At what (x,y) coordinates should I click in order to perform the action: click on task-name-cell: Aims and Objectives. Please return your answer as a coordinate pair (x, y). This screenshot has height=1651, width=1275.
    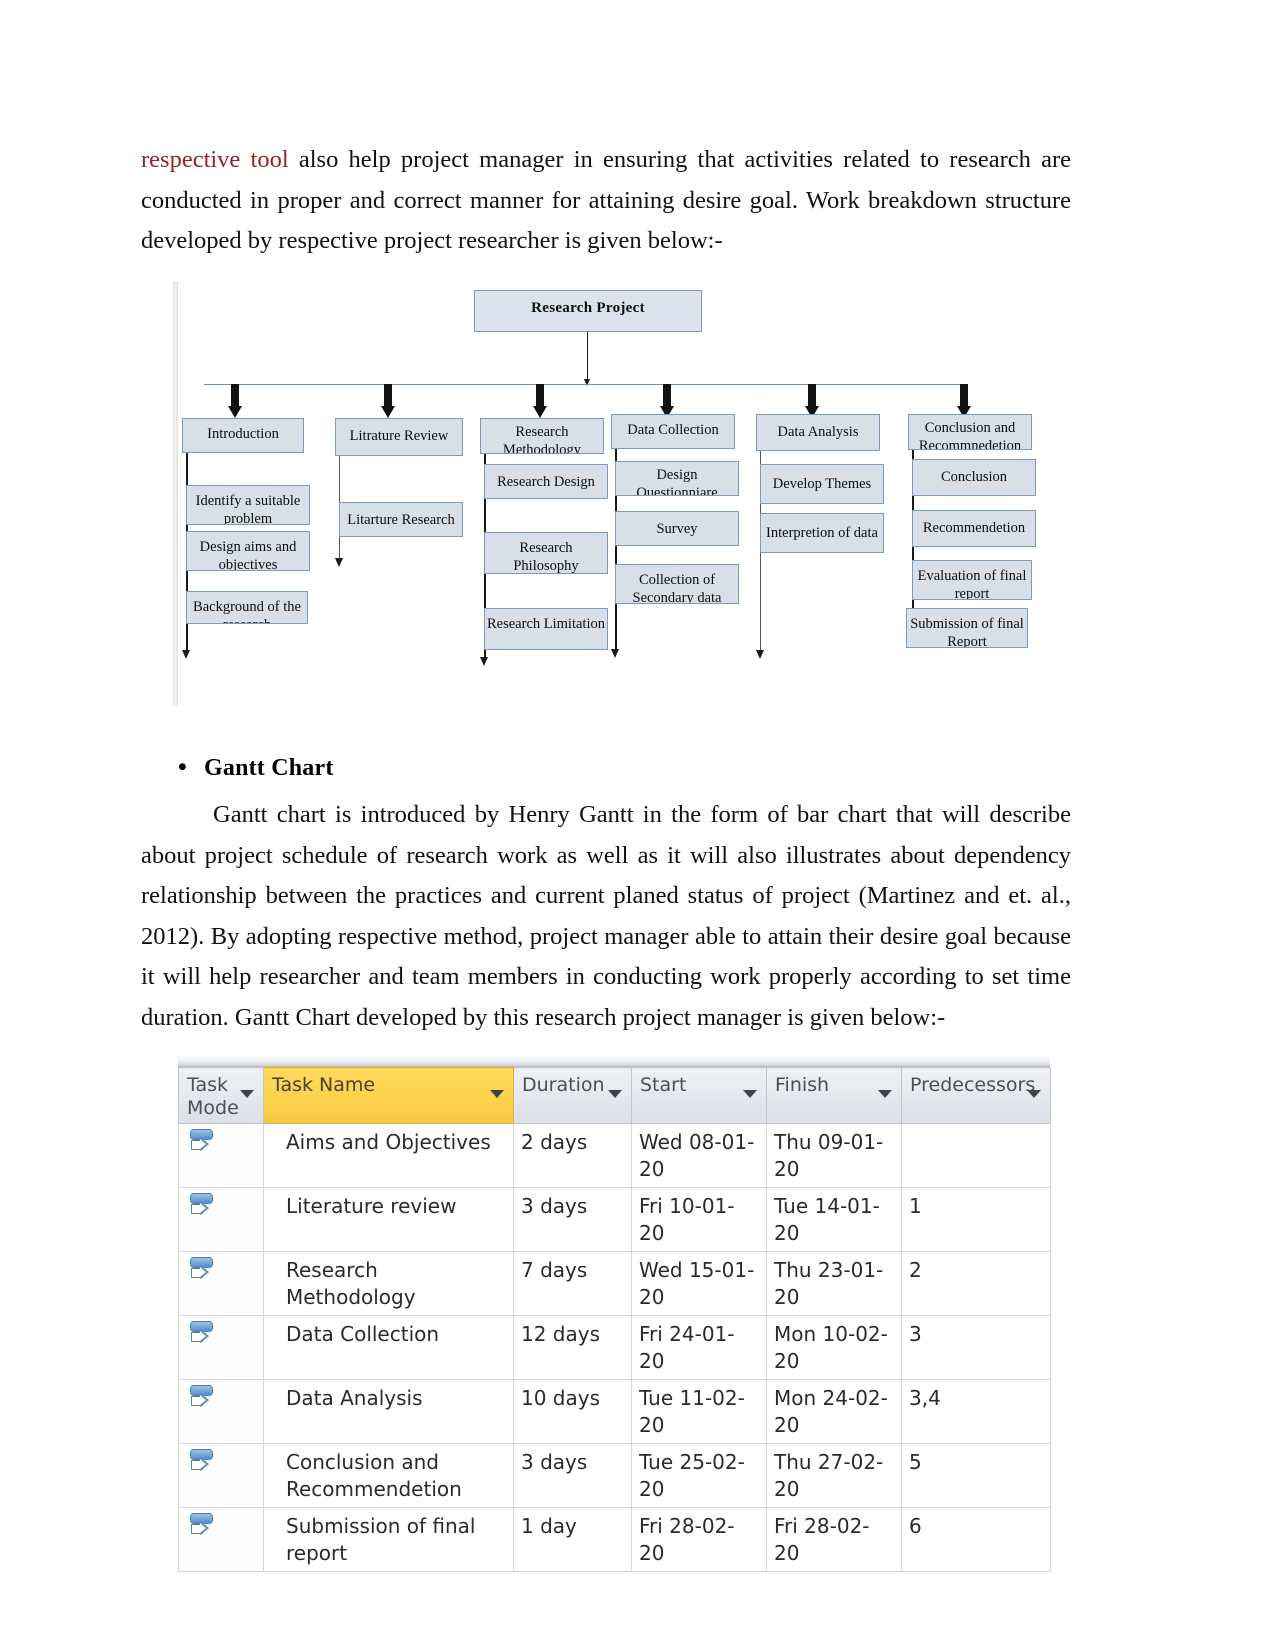
    Looking at the image, I should click on (388, 1155).